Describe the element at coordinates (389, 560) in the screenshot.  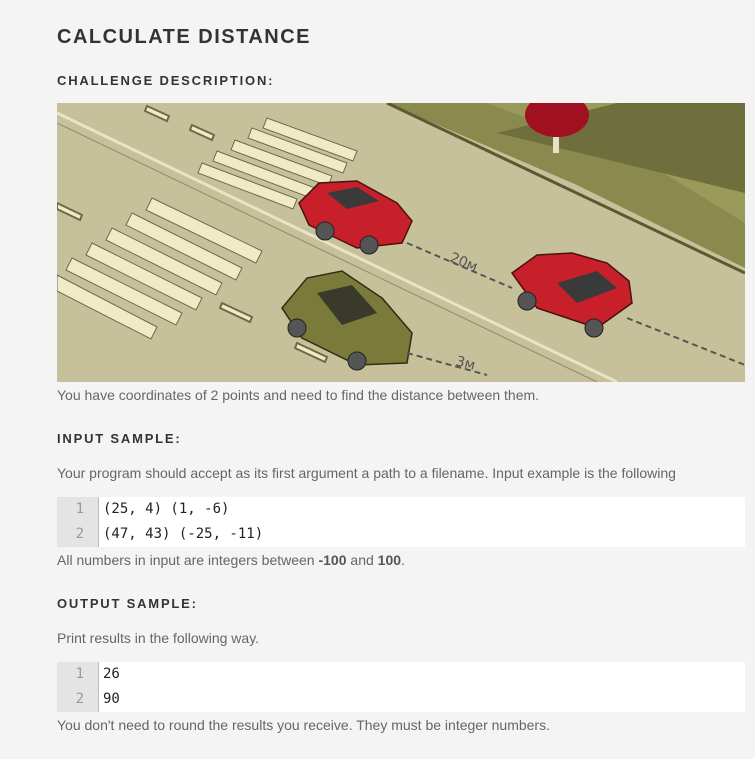
I see `input-note-max: 100` at that location.